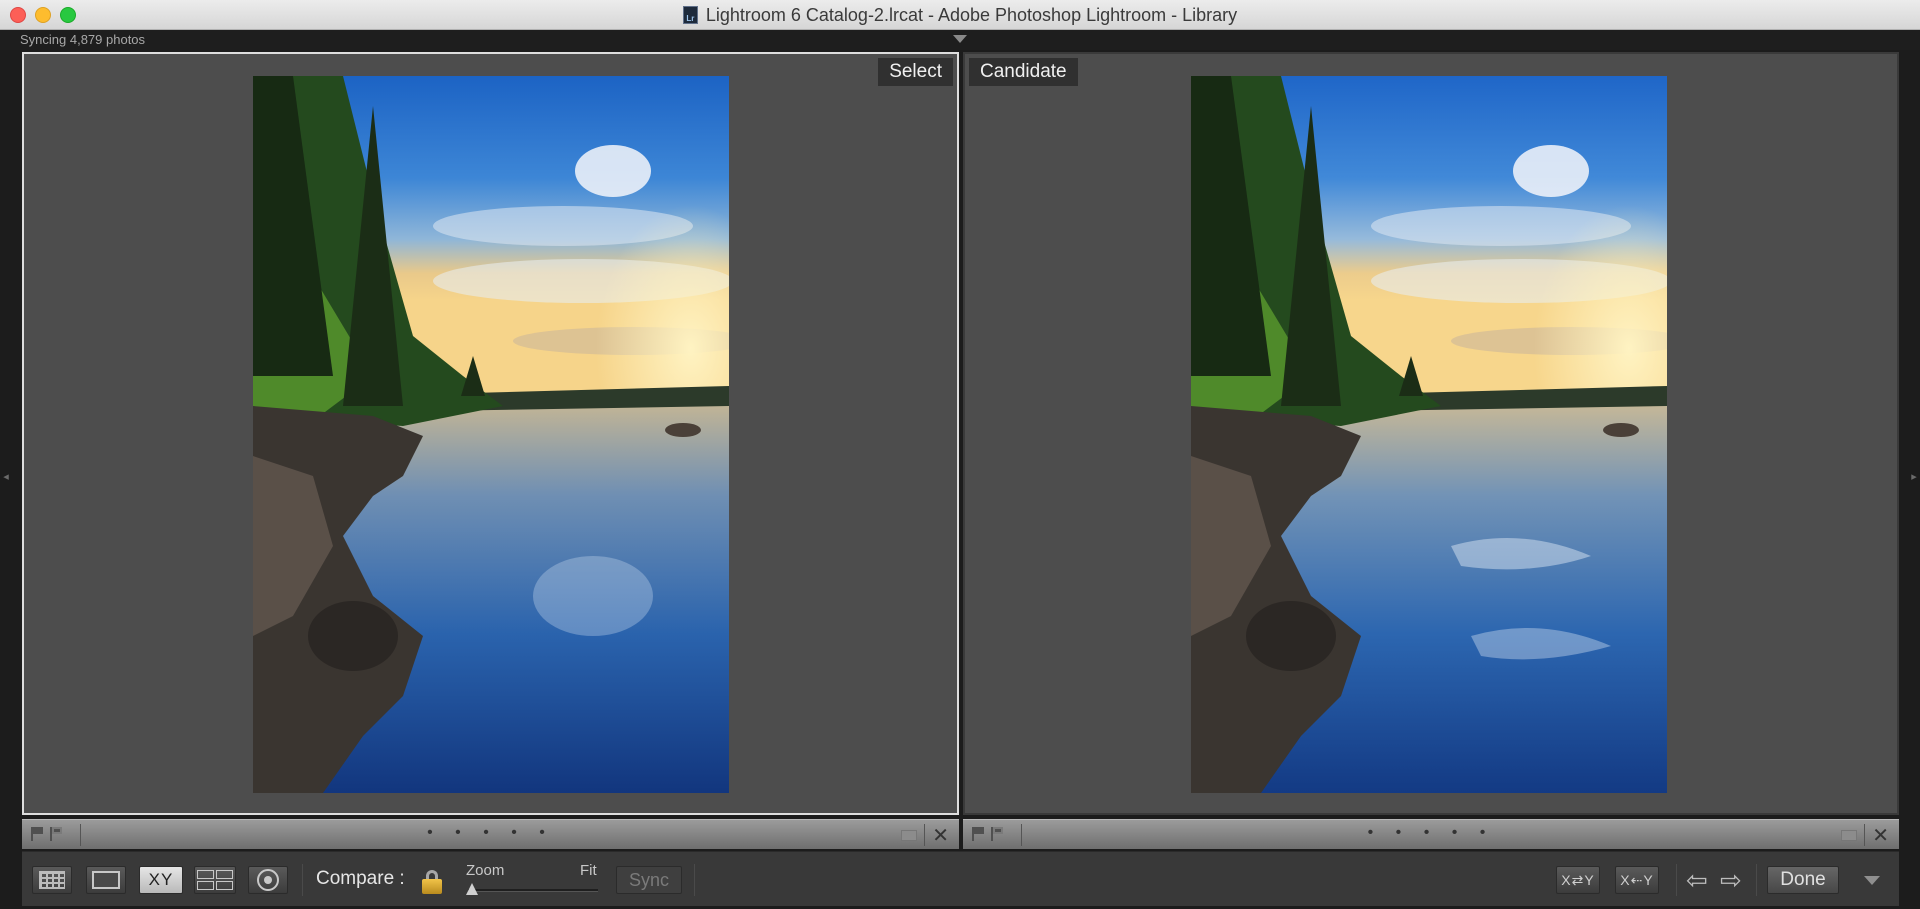 The height and width of the screenshot is (909, 1920). I want to click on select-flag-group, so click(52, 835).